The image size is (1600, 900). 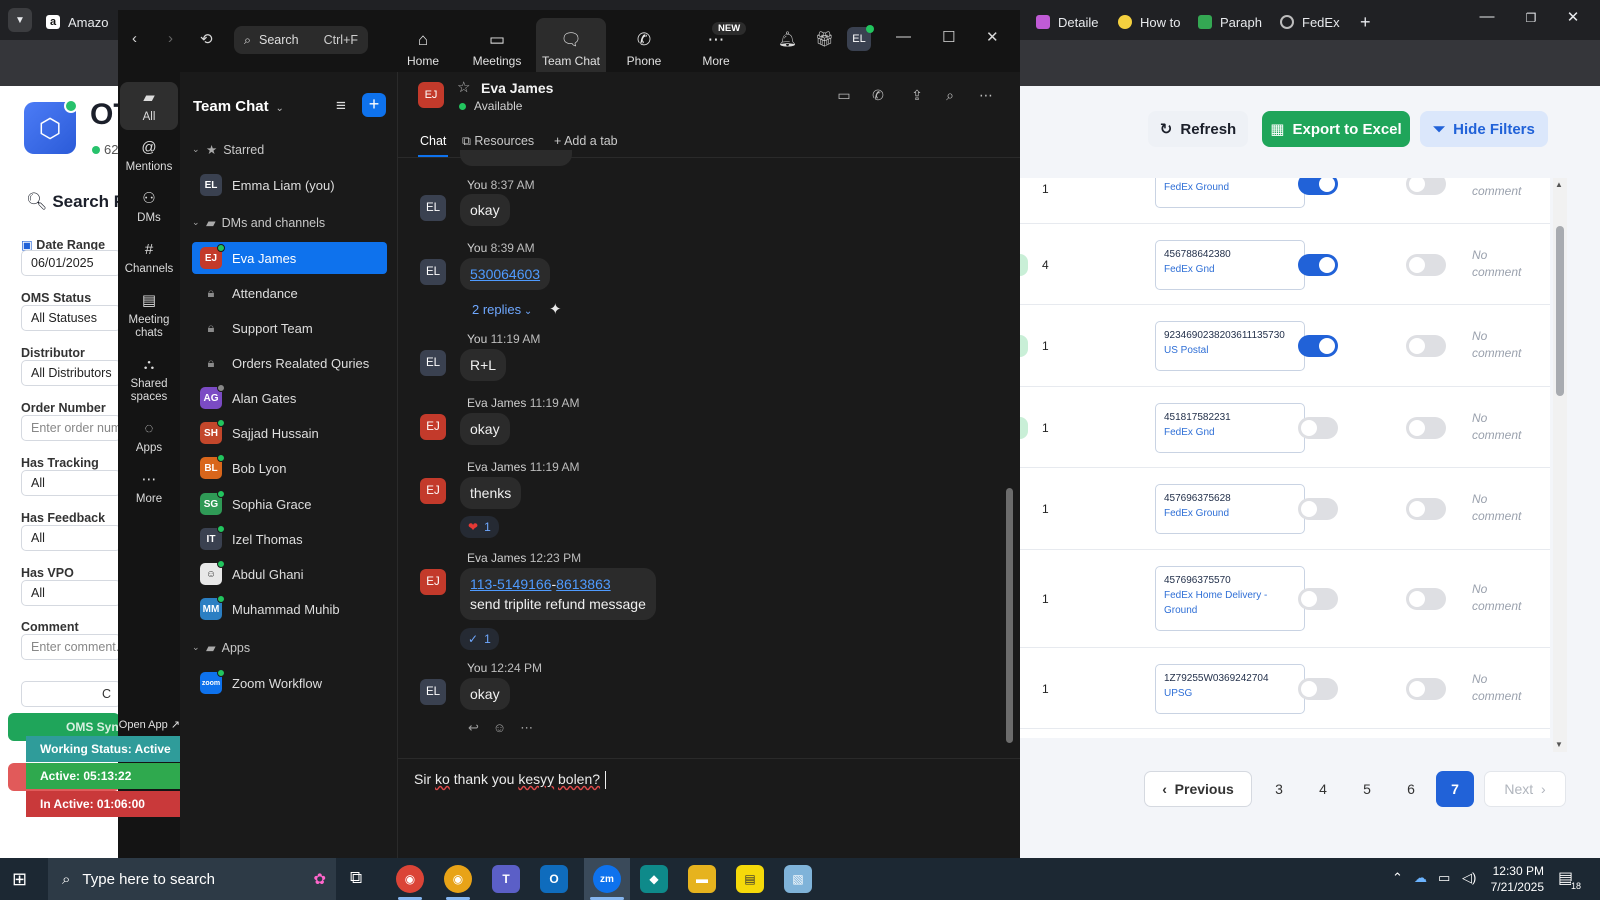 I want to click on reaction-check: ✓ 1, so click(x=479, y=639).